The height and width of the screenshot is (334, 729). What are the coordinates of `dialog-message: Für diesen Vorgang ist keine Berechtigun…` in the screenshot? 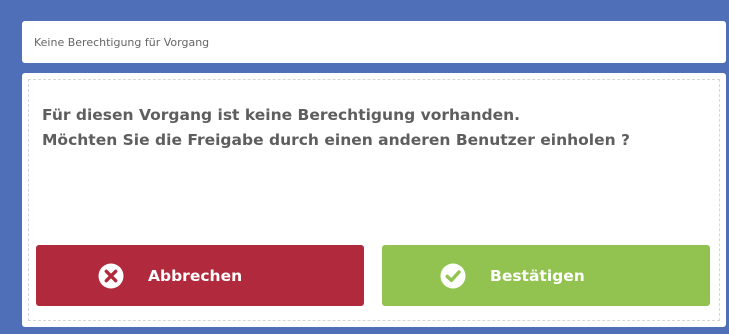 It's located at (336, 128).